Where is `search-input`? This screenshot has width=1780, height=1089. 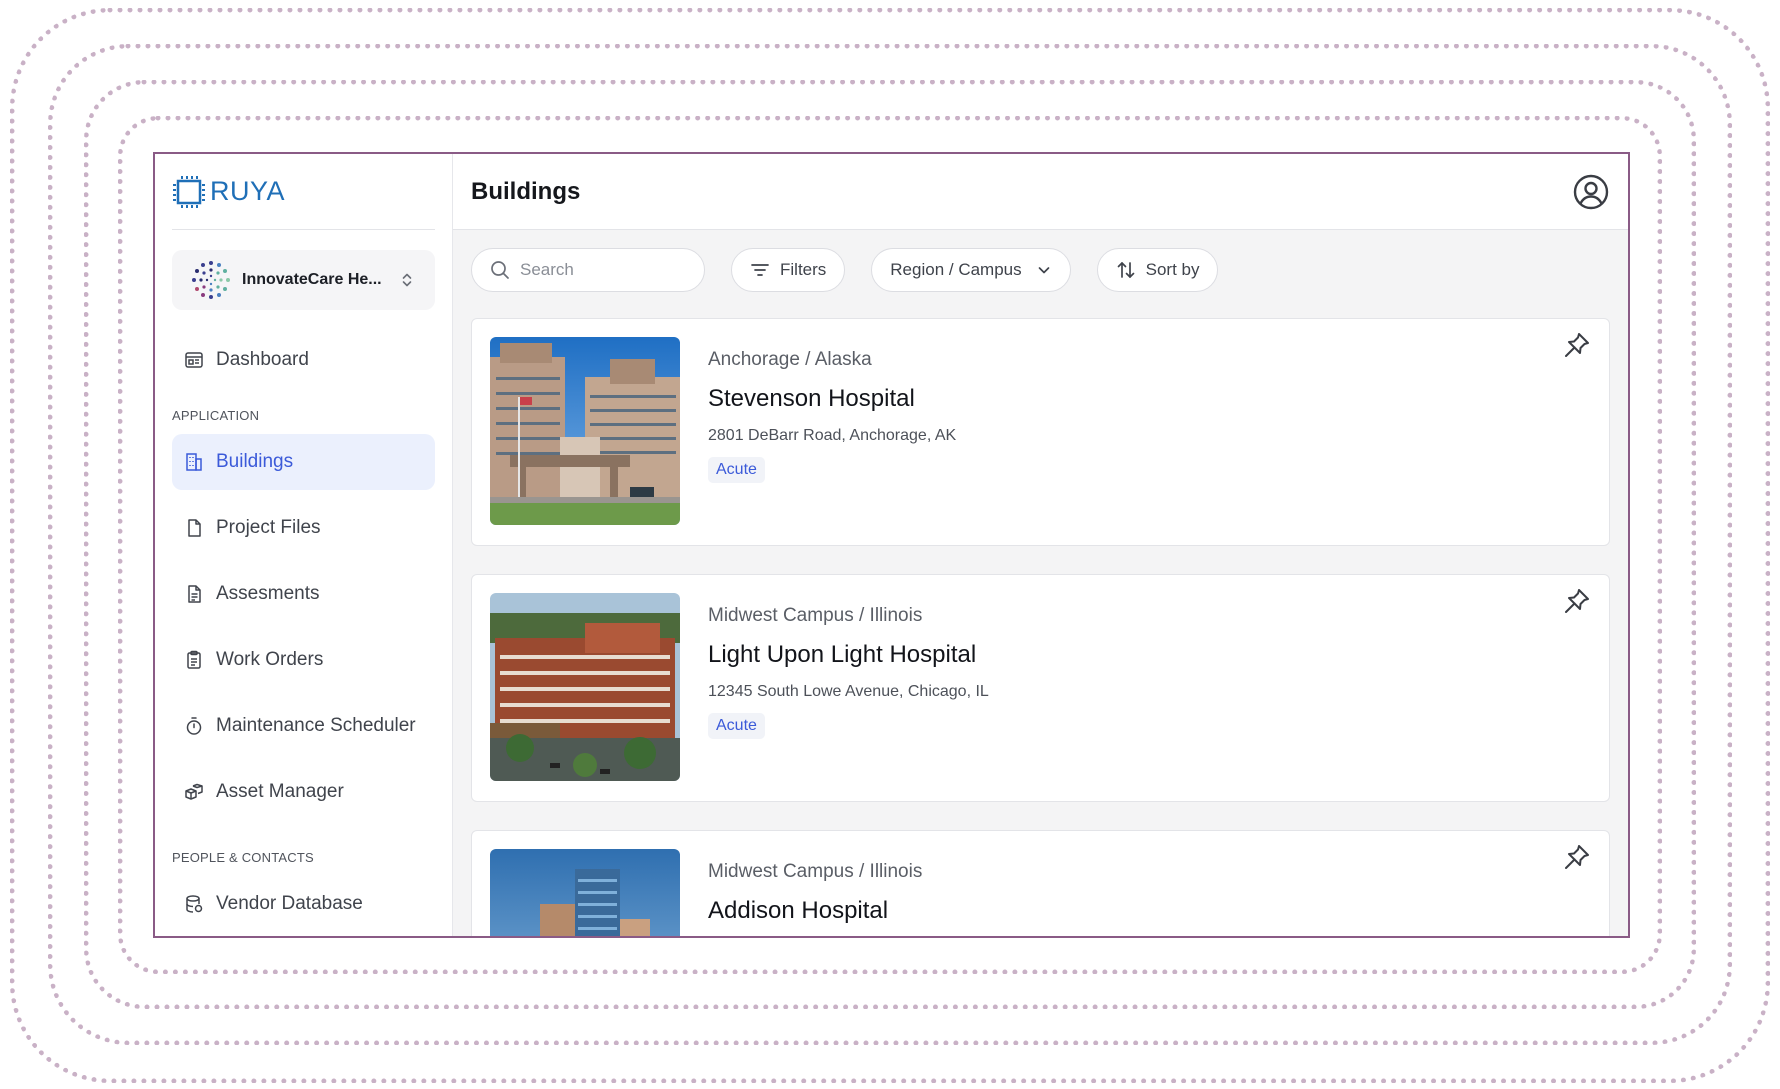 search-input is located at coordinates (600, 270).